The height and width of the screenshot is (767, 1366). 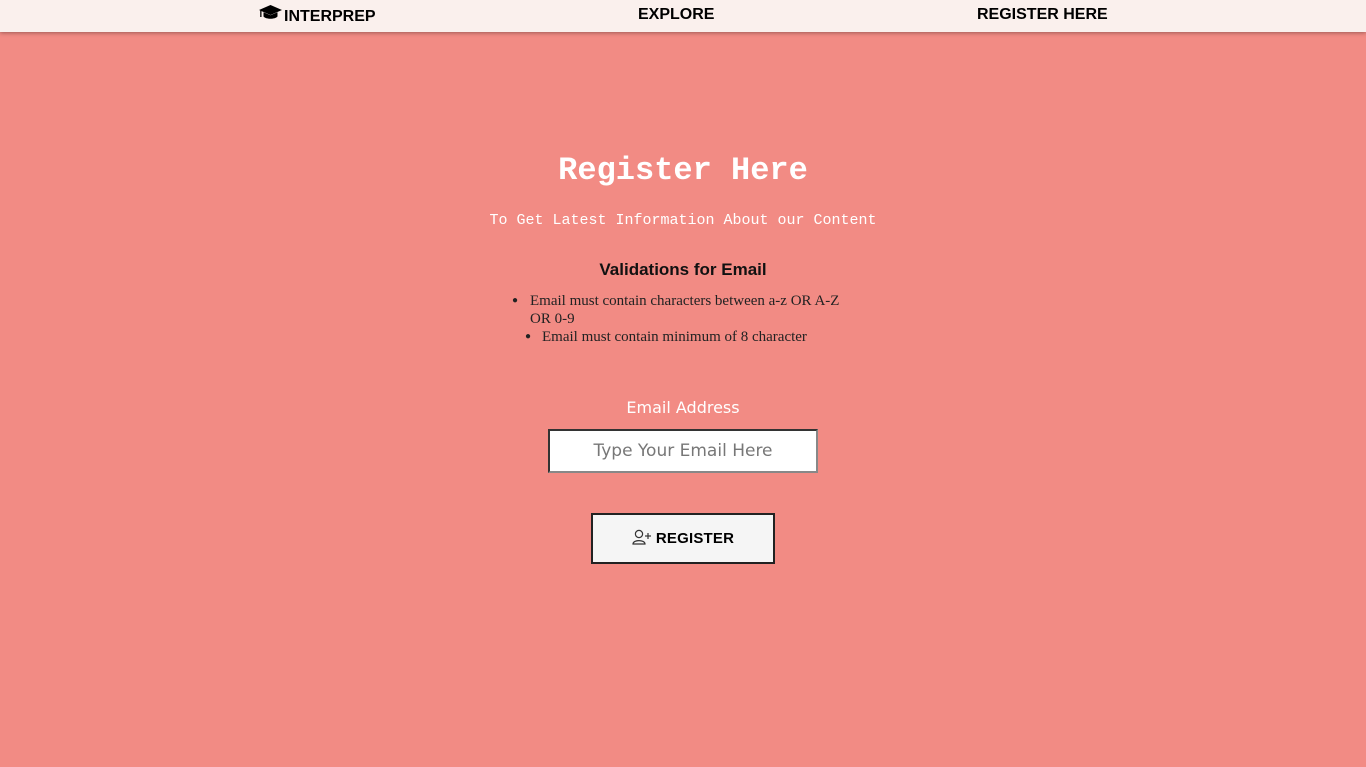 I want to click on email-input, so click(x=683, y=451).